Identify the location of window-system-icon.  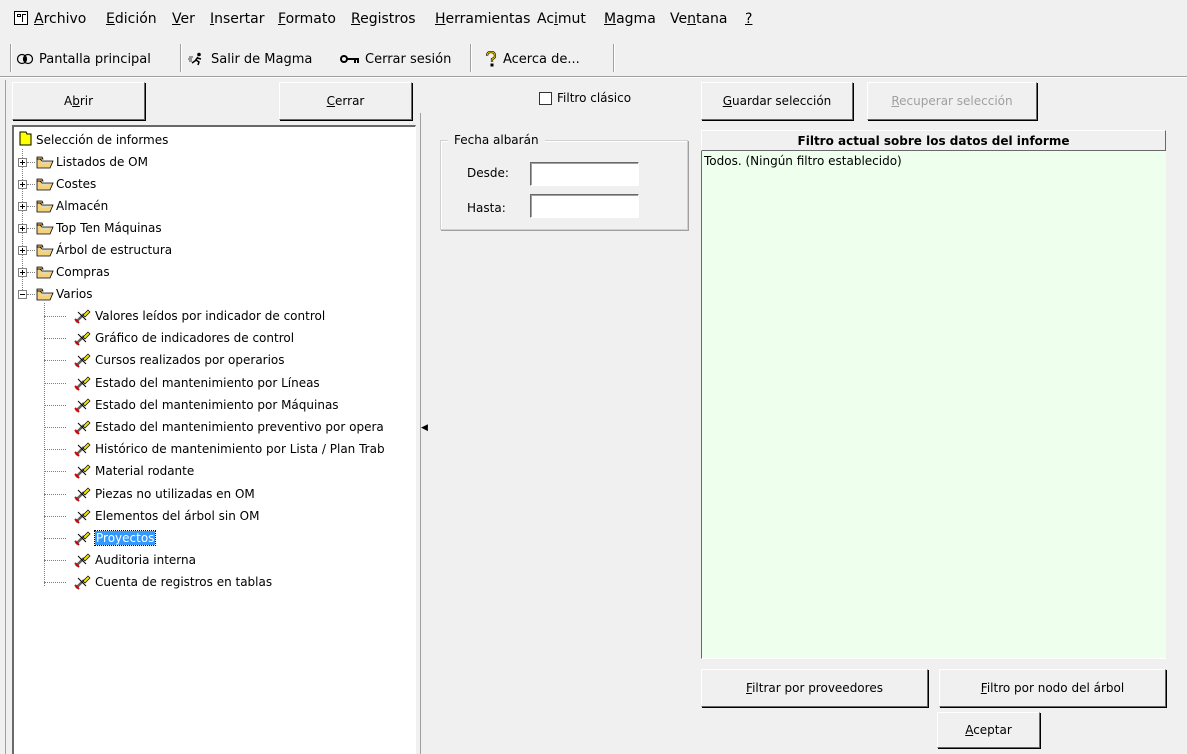
(21, 18).